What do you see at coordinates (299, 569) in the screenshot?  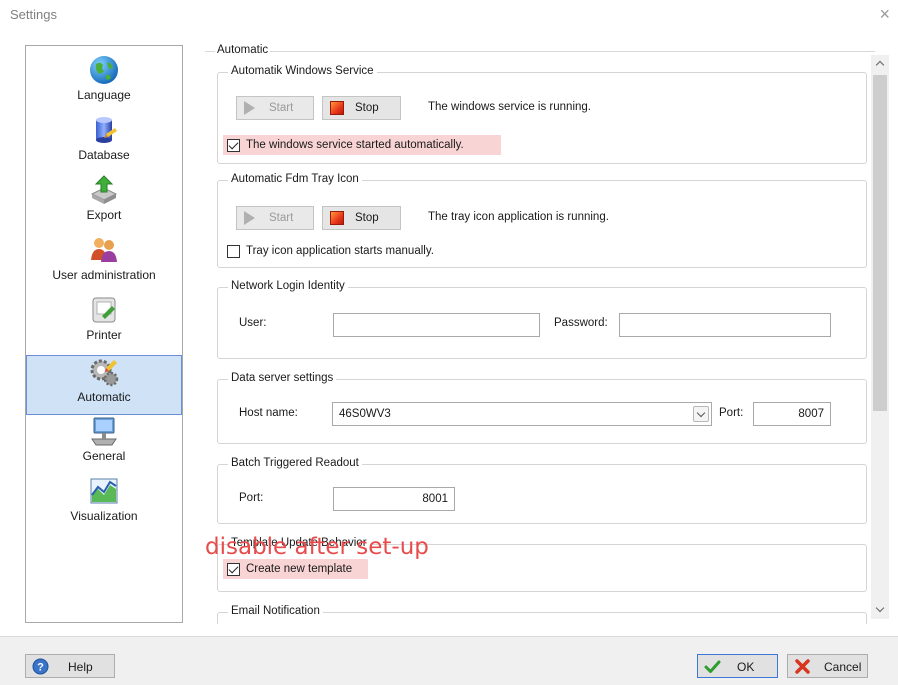 I see `create-template-label: Create new template` at bounding box center [299, 569].